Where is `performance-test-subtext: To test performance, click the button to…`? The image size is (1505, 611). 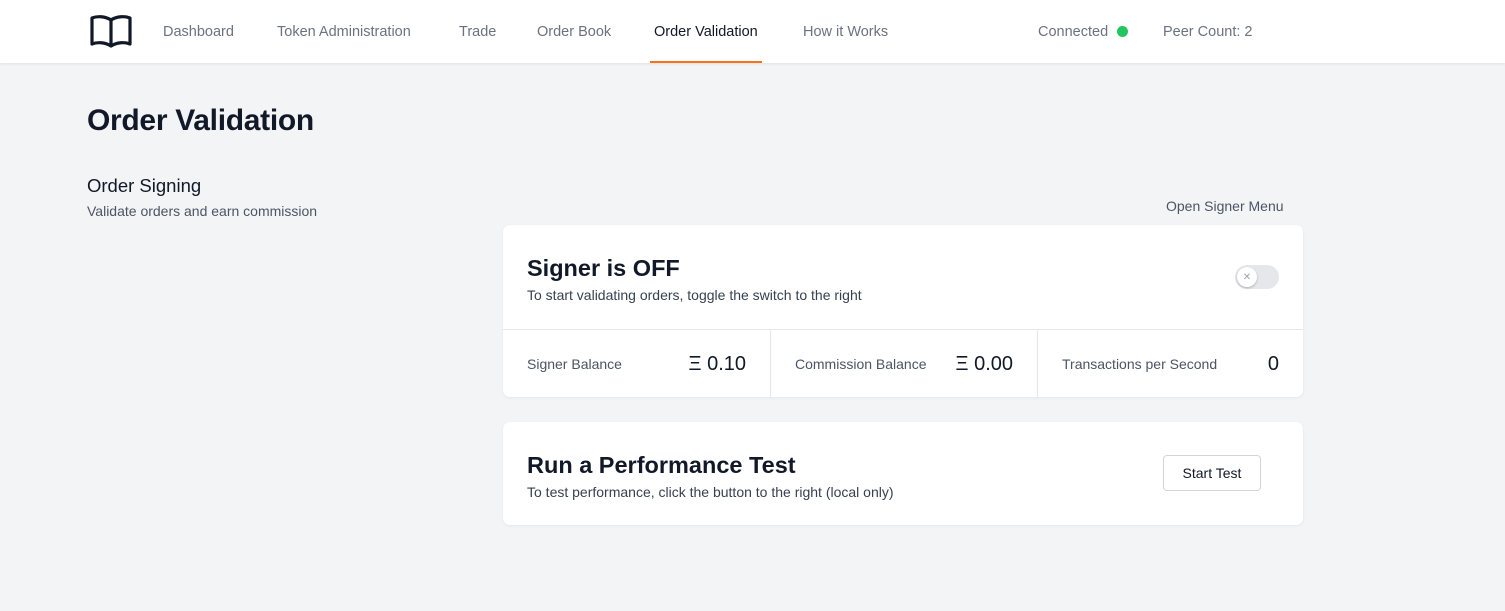
performance-test-subtext: To test performance, click the button to… is located at coordinates (710, 492).